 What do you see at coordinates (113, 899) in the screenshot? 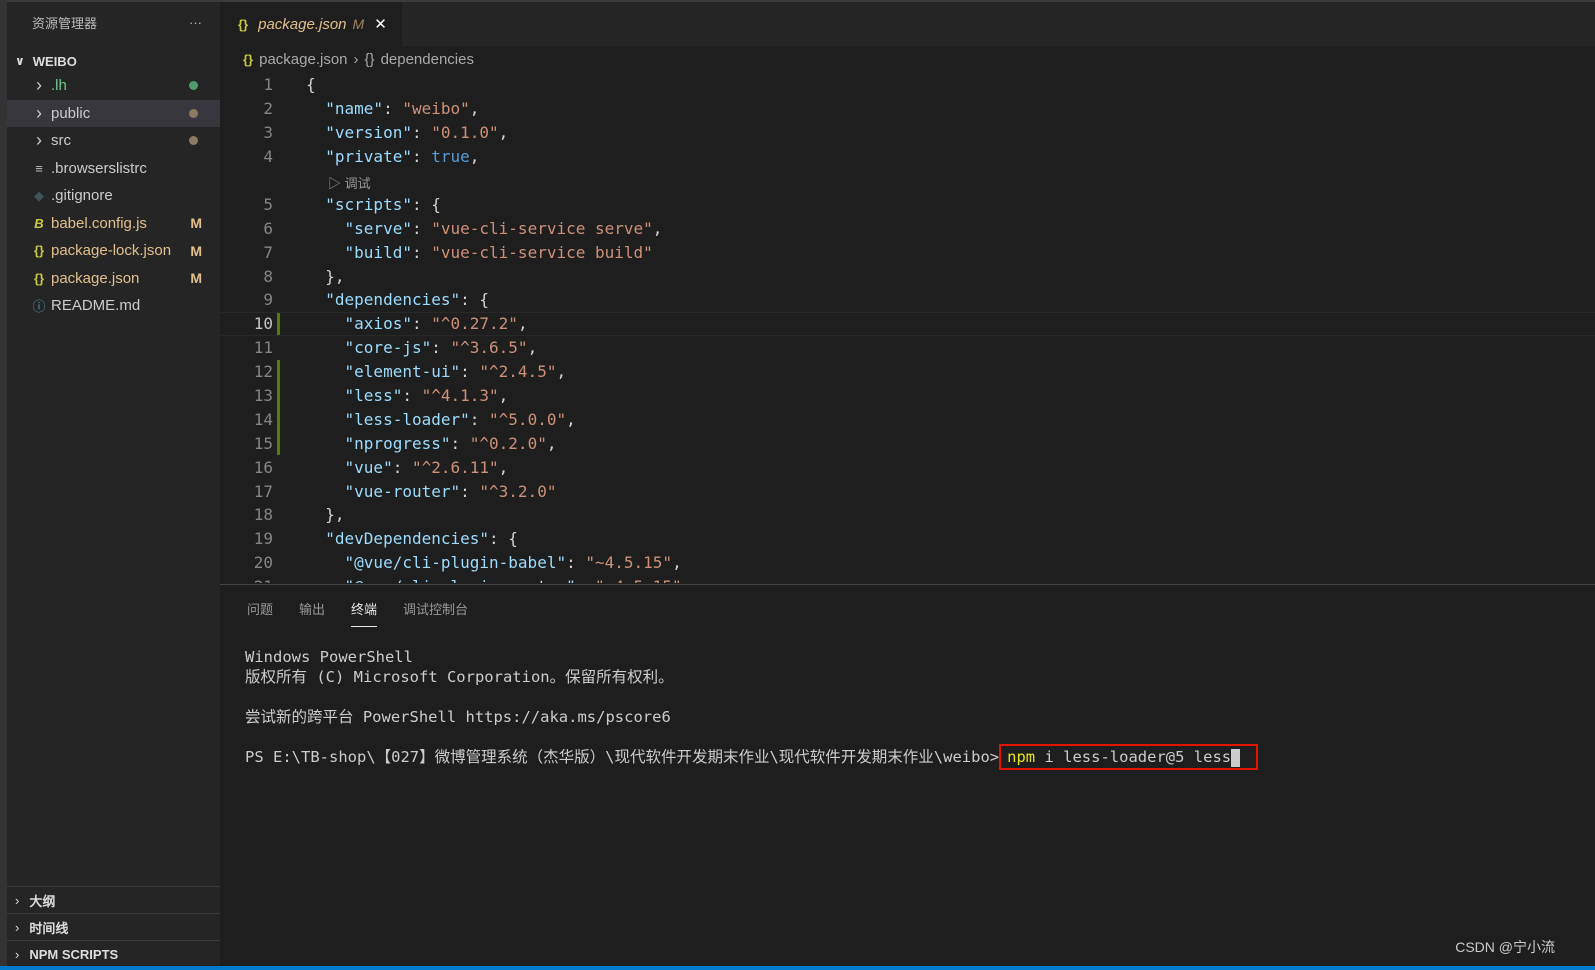
I see `section-outline: › 大纲` at bounding box center [113, 899].